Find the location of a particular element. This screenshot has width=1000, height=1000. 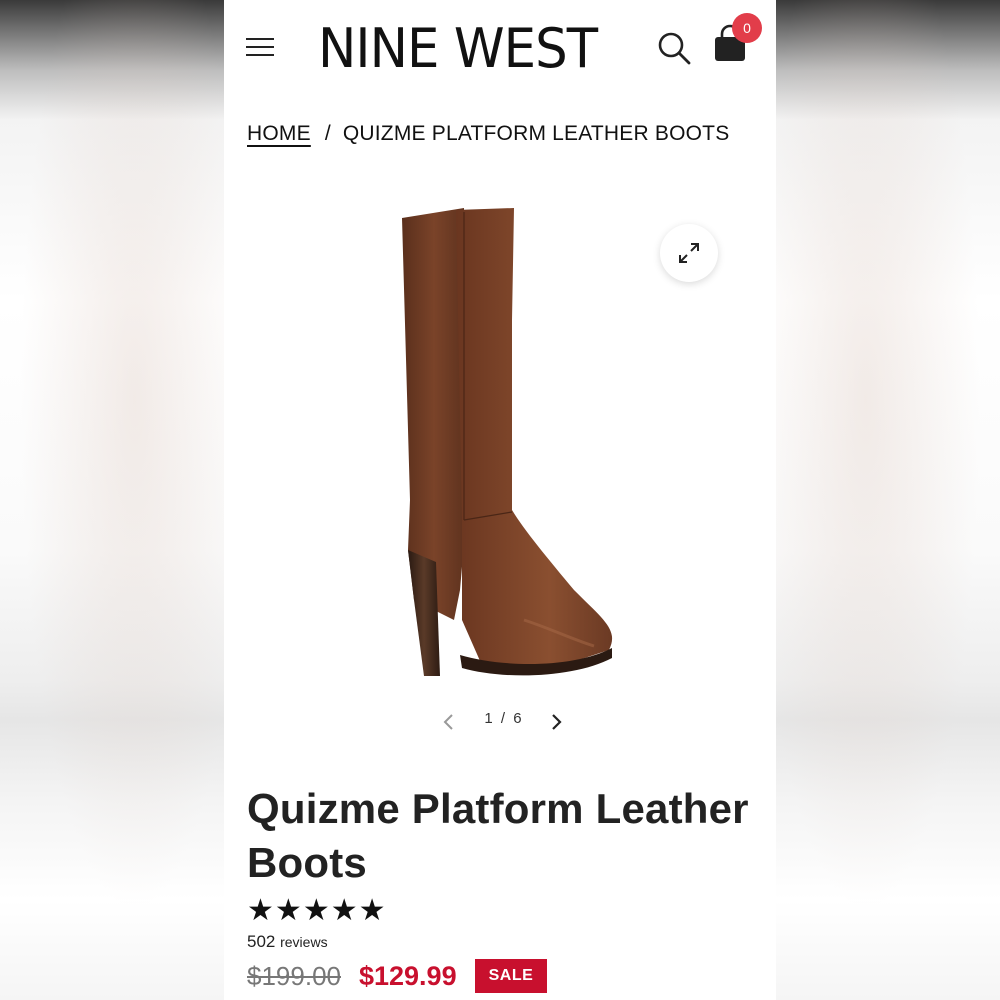

breadcrumb: HOME / QUIZME PLATFORM LEATHER BOOTS is located at coordinates (488, 134).